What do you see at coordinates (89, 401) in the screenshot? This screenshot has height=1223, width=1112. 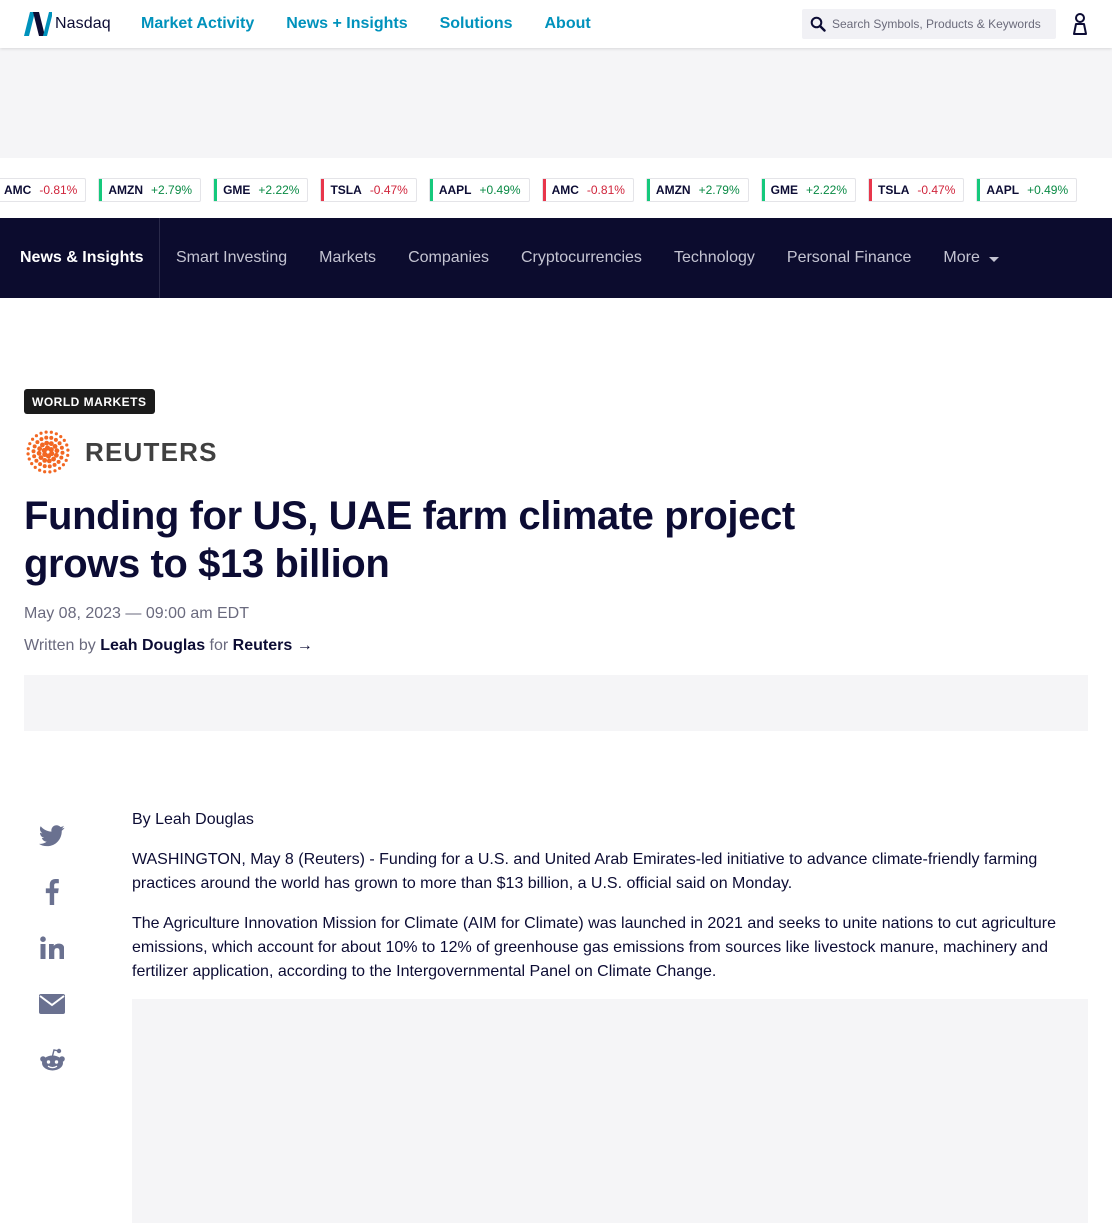 I see `category-badge: WORLD MARKETS` at bounding box center [89, 401].